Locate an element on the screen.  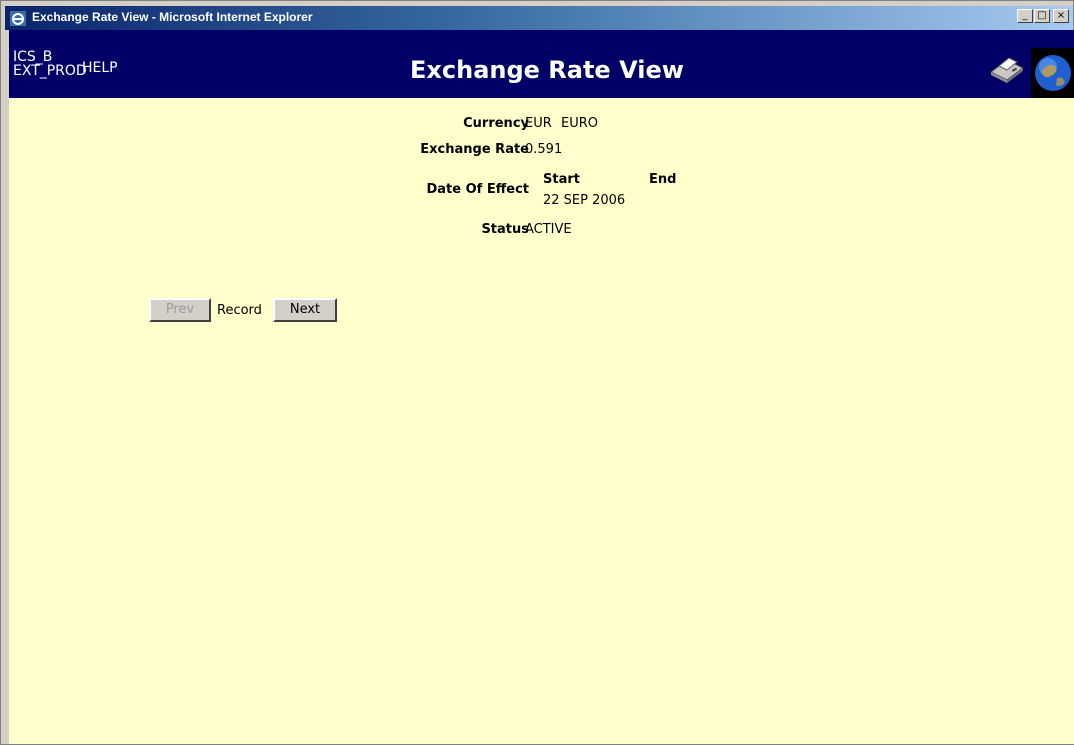
currency-code: EUR is located at coordinates (538, 123).